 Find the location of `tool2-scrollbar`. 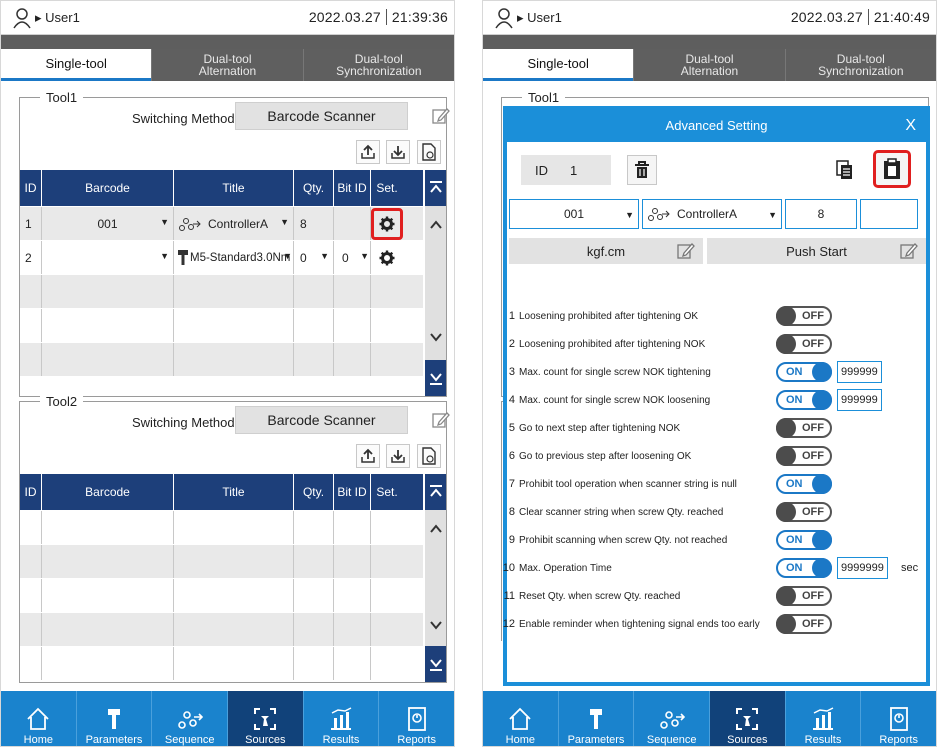

tool2-scrollbar is located at coordinates (435, 578).